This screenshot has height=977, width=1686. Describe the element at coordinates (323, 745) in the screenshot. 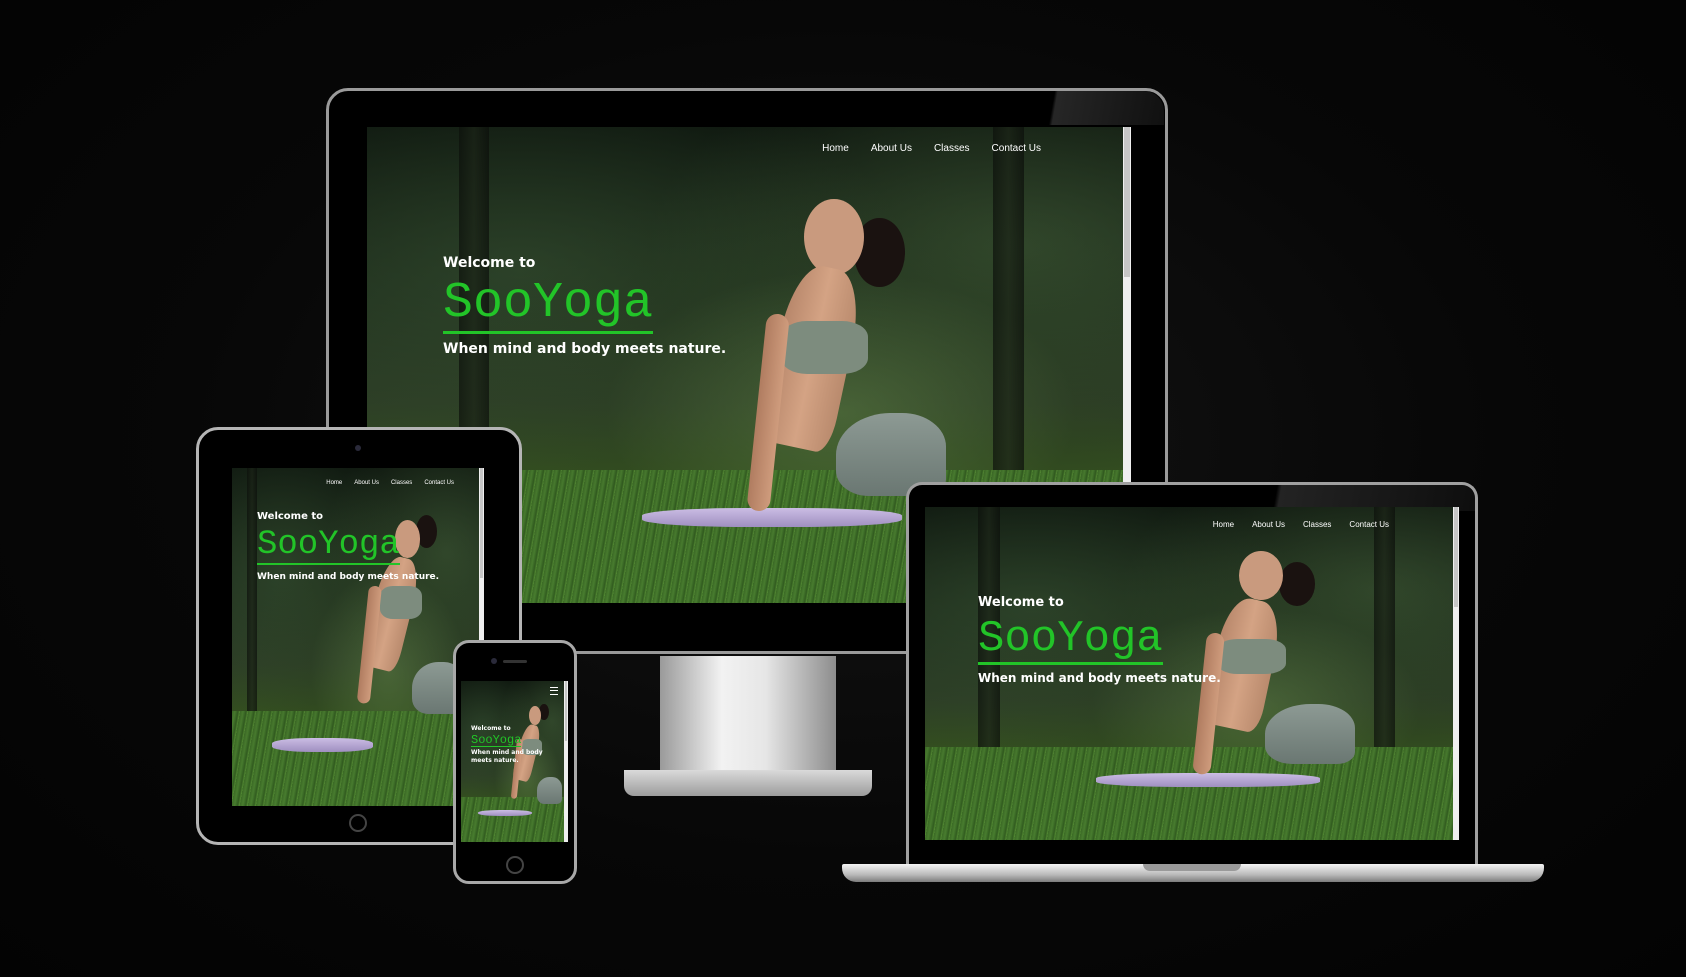

I see `yoga-mat` at that location.